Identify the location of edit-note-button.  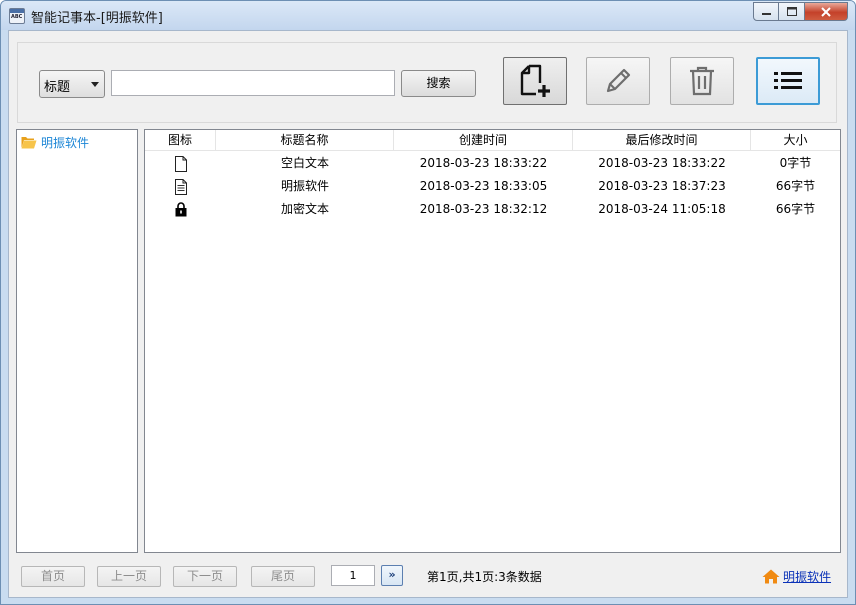
(618, 81).